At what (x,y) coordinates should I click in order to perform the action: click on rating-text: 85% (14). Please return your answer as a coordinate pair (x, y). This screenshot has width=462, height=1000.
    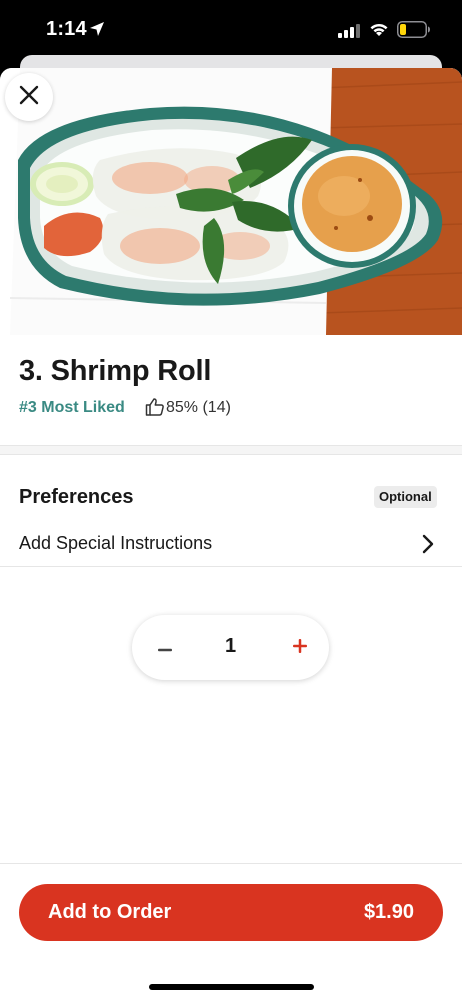
    Looking at the image, I should click on (198, 407).